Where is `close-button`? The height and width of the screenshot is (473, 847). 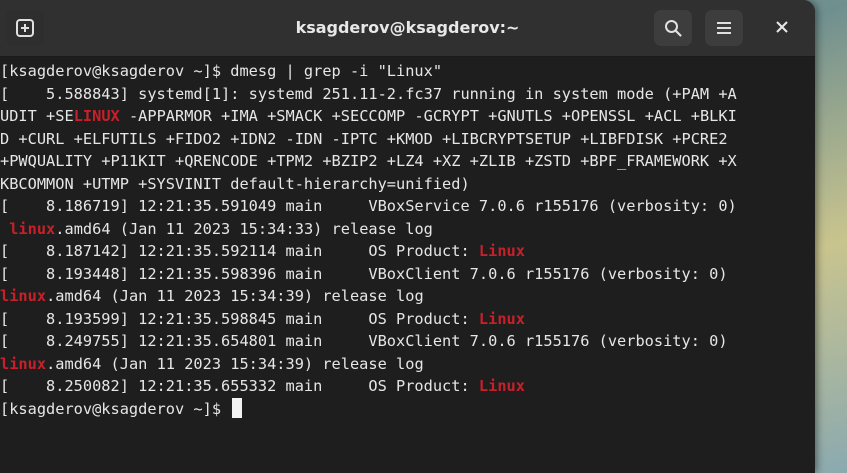
close-button is located at coordinates (782, 28).